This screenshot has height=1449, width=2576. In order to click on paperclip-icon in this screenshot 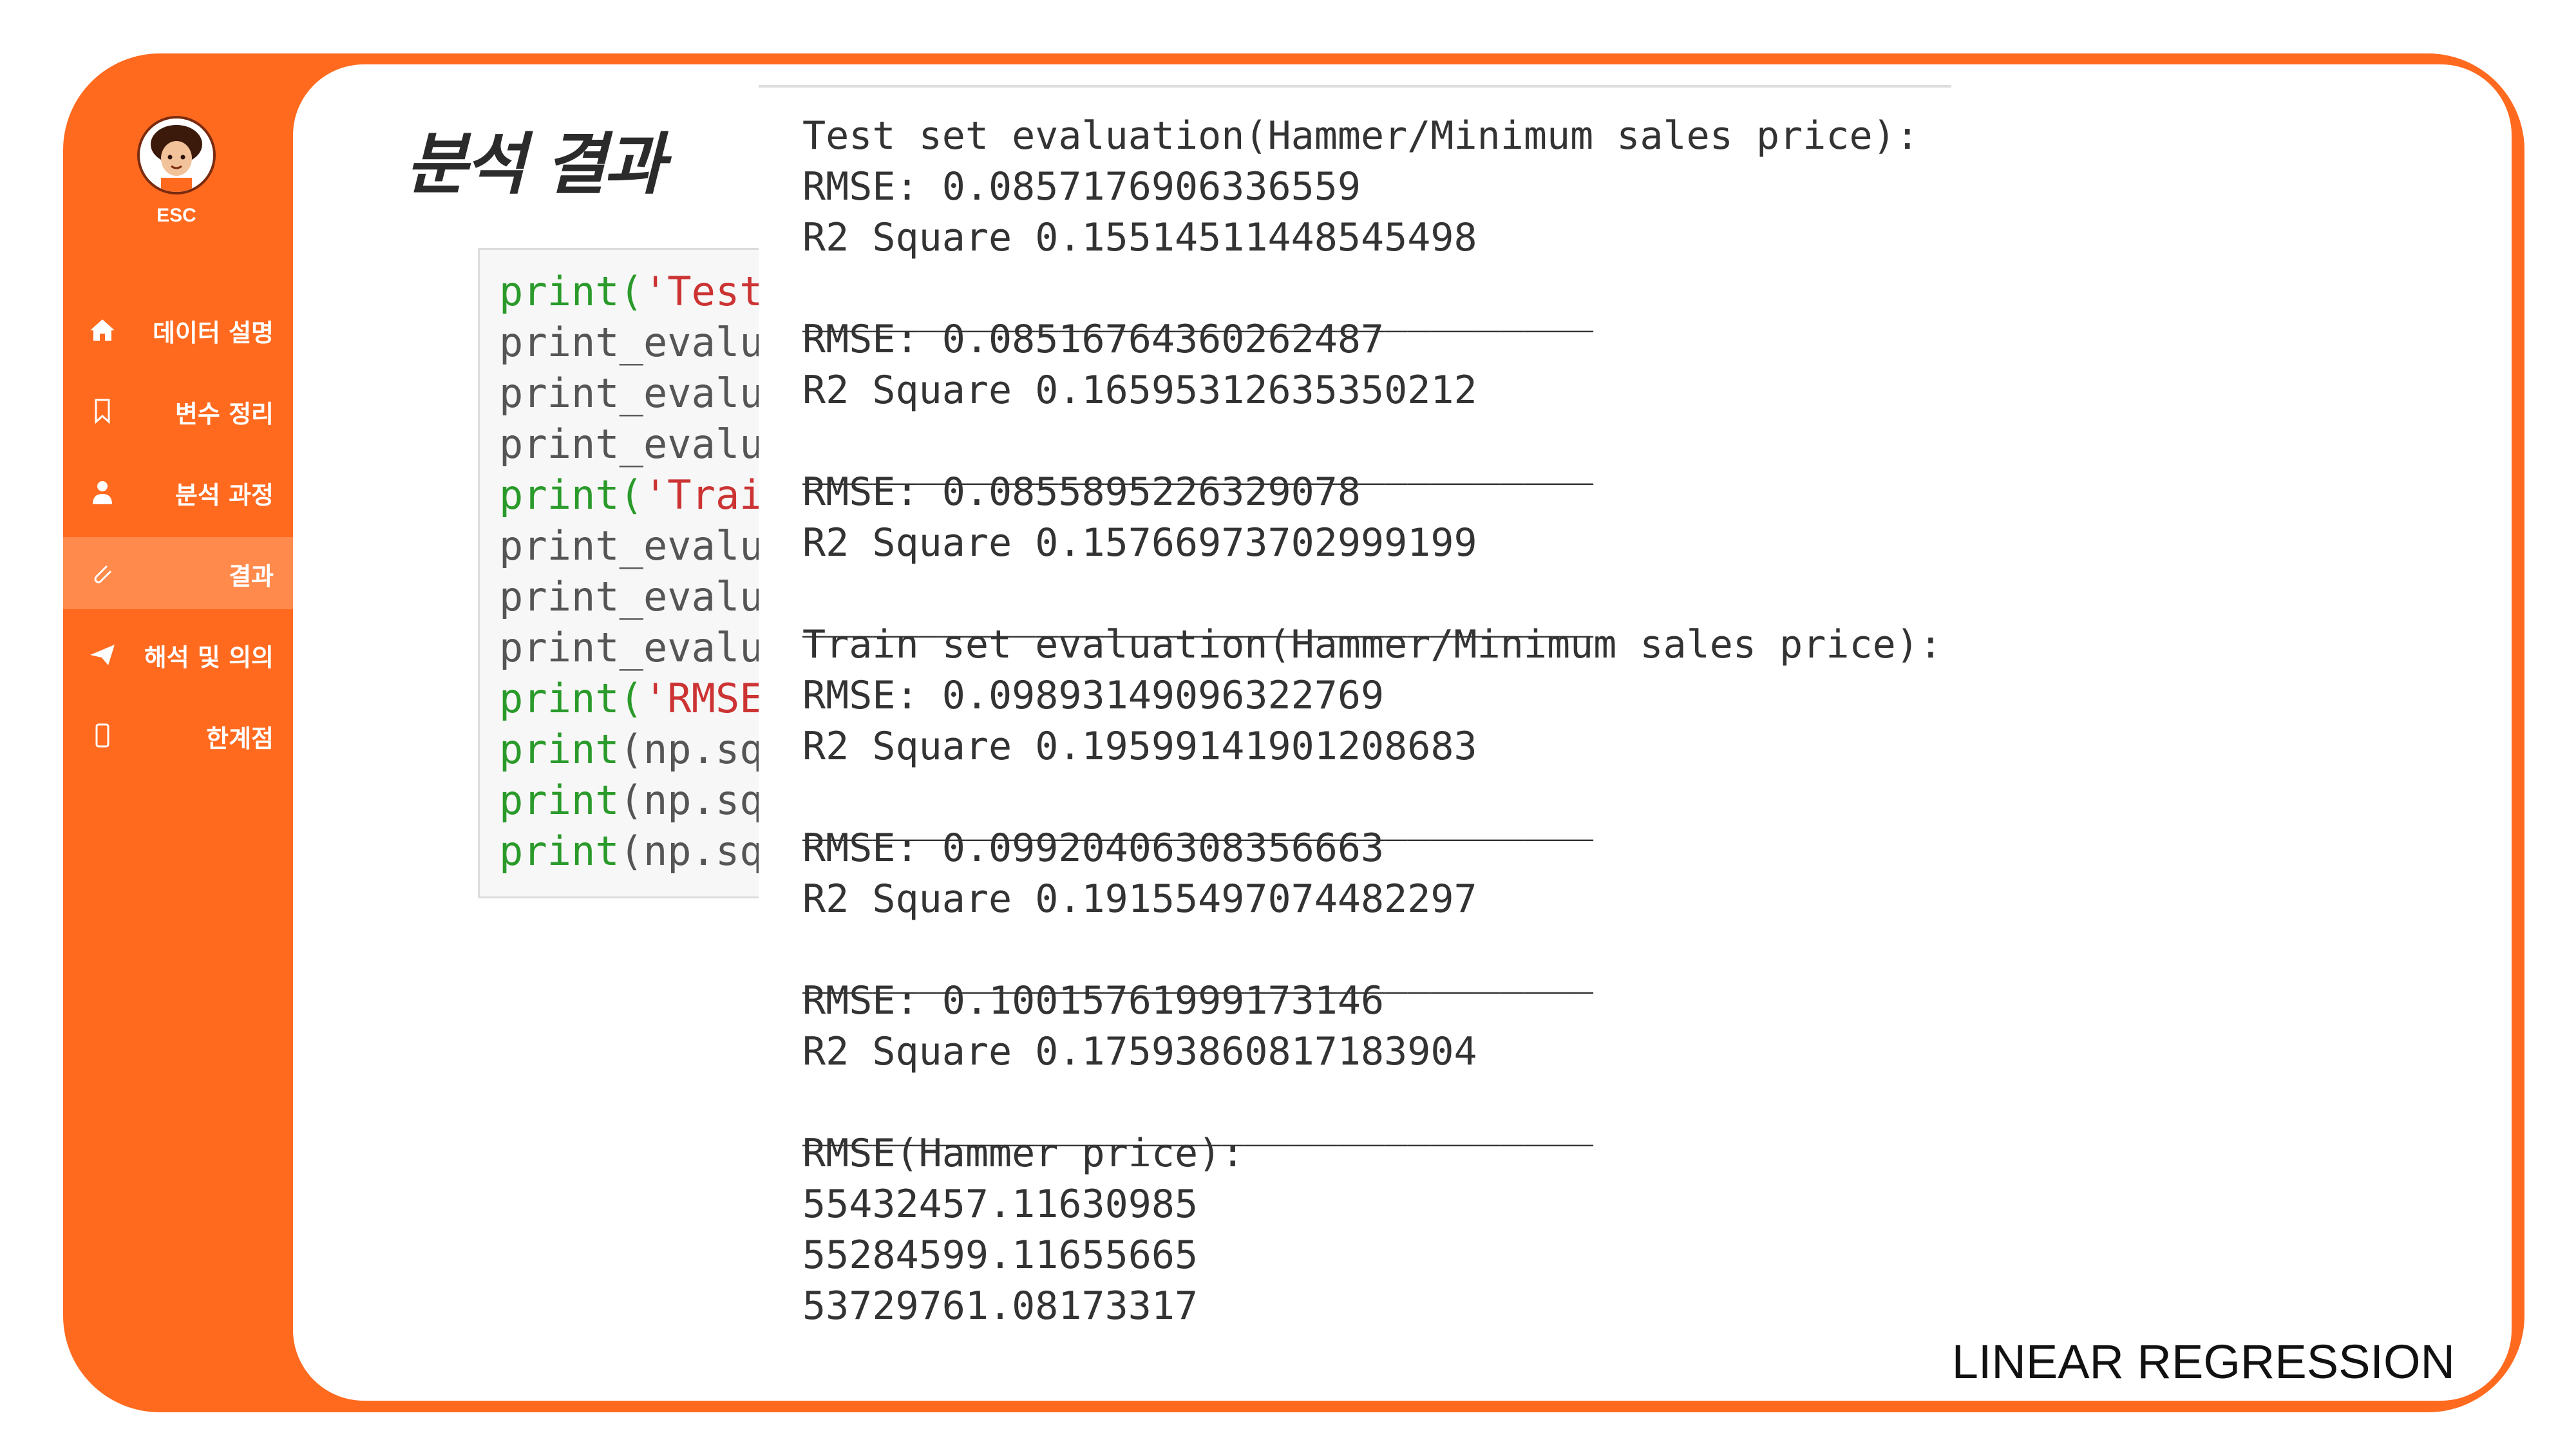, I will do `click(103, 573)`.